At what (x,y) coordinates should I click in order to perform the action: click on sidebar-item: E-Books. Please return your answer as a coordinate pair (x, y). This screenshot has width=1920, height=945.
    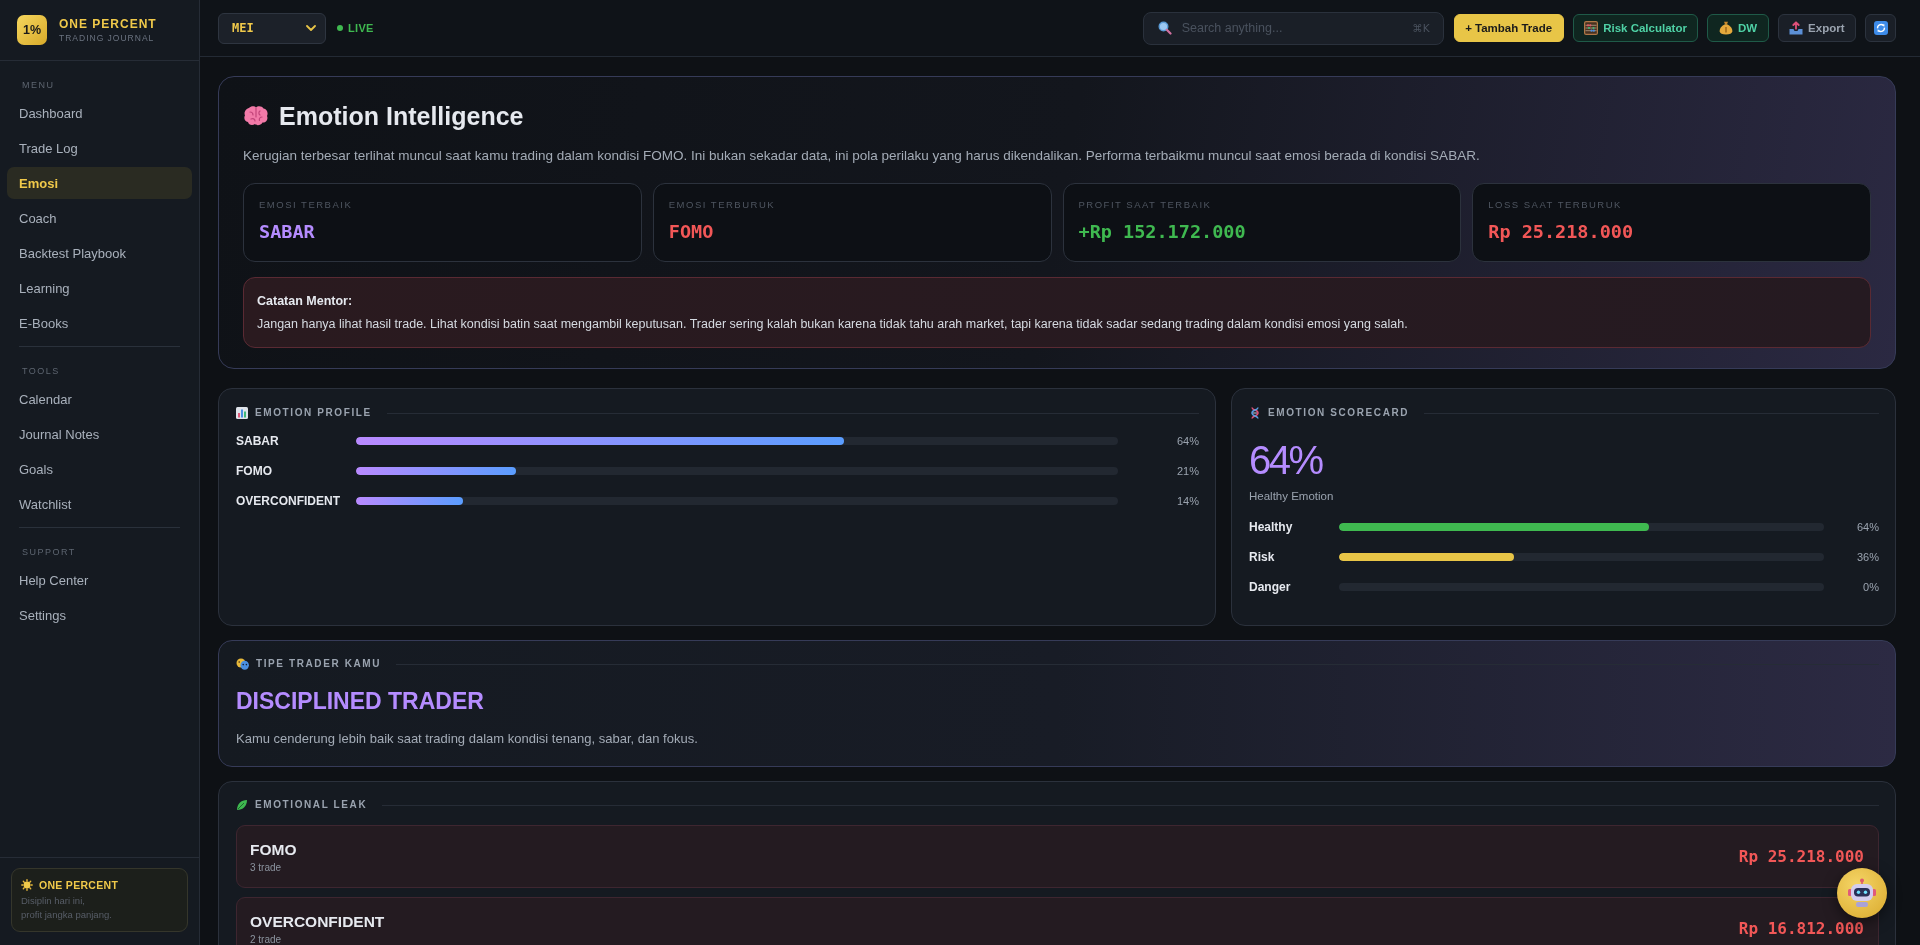
    Looking at the image, I should click on (99, 323).